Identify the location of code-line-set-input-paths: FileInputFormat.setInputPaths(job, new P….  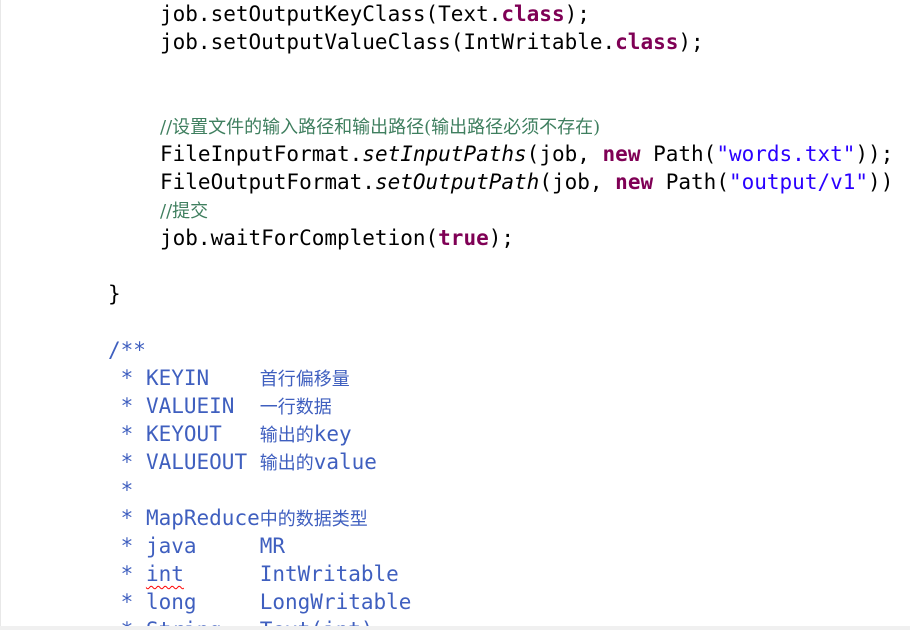
(526, 154).